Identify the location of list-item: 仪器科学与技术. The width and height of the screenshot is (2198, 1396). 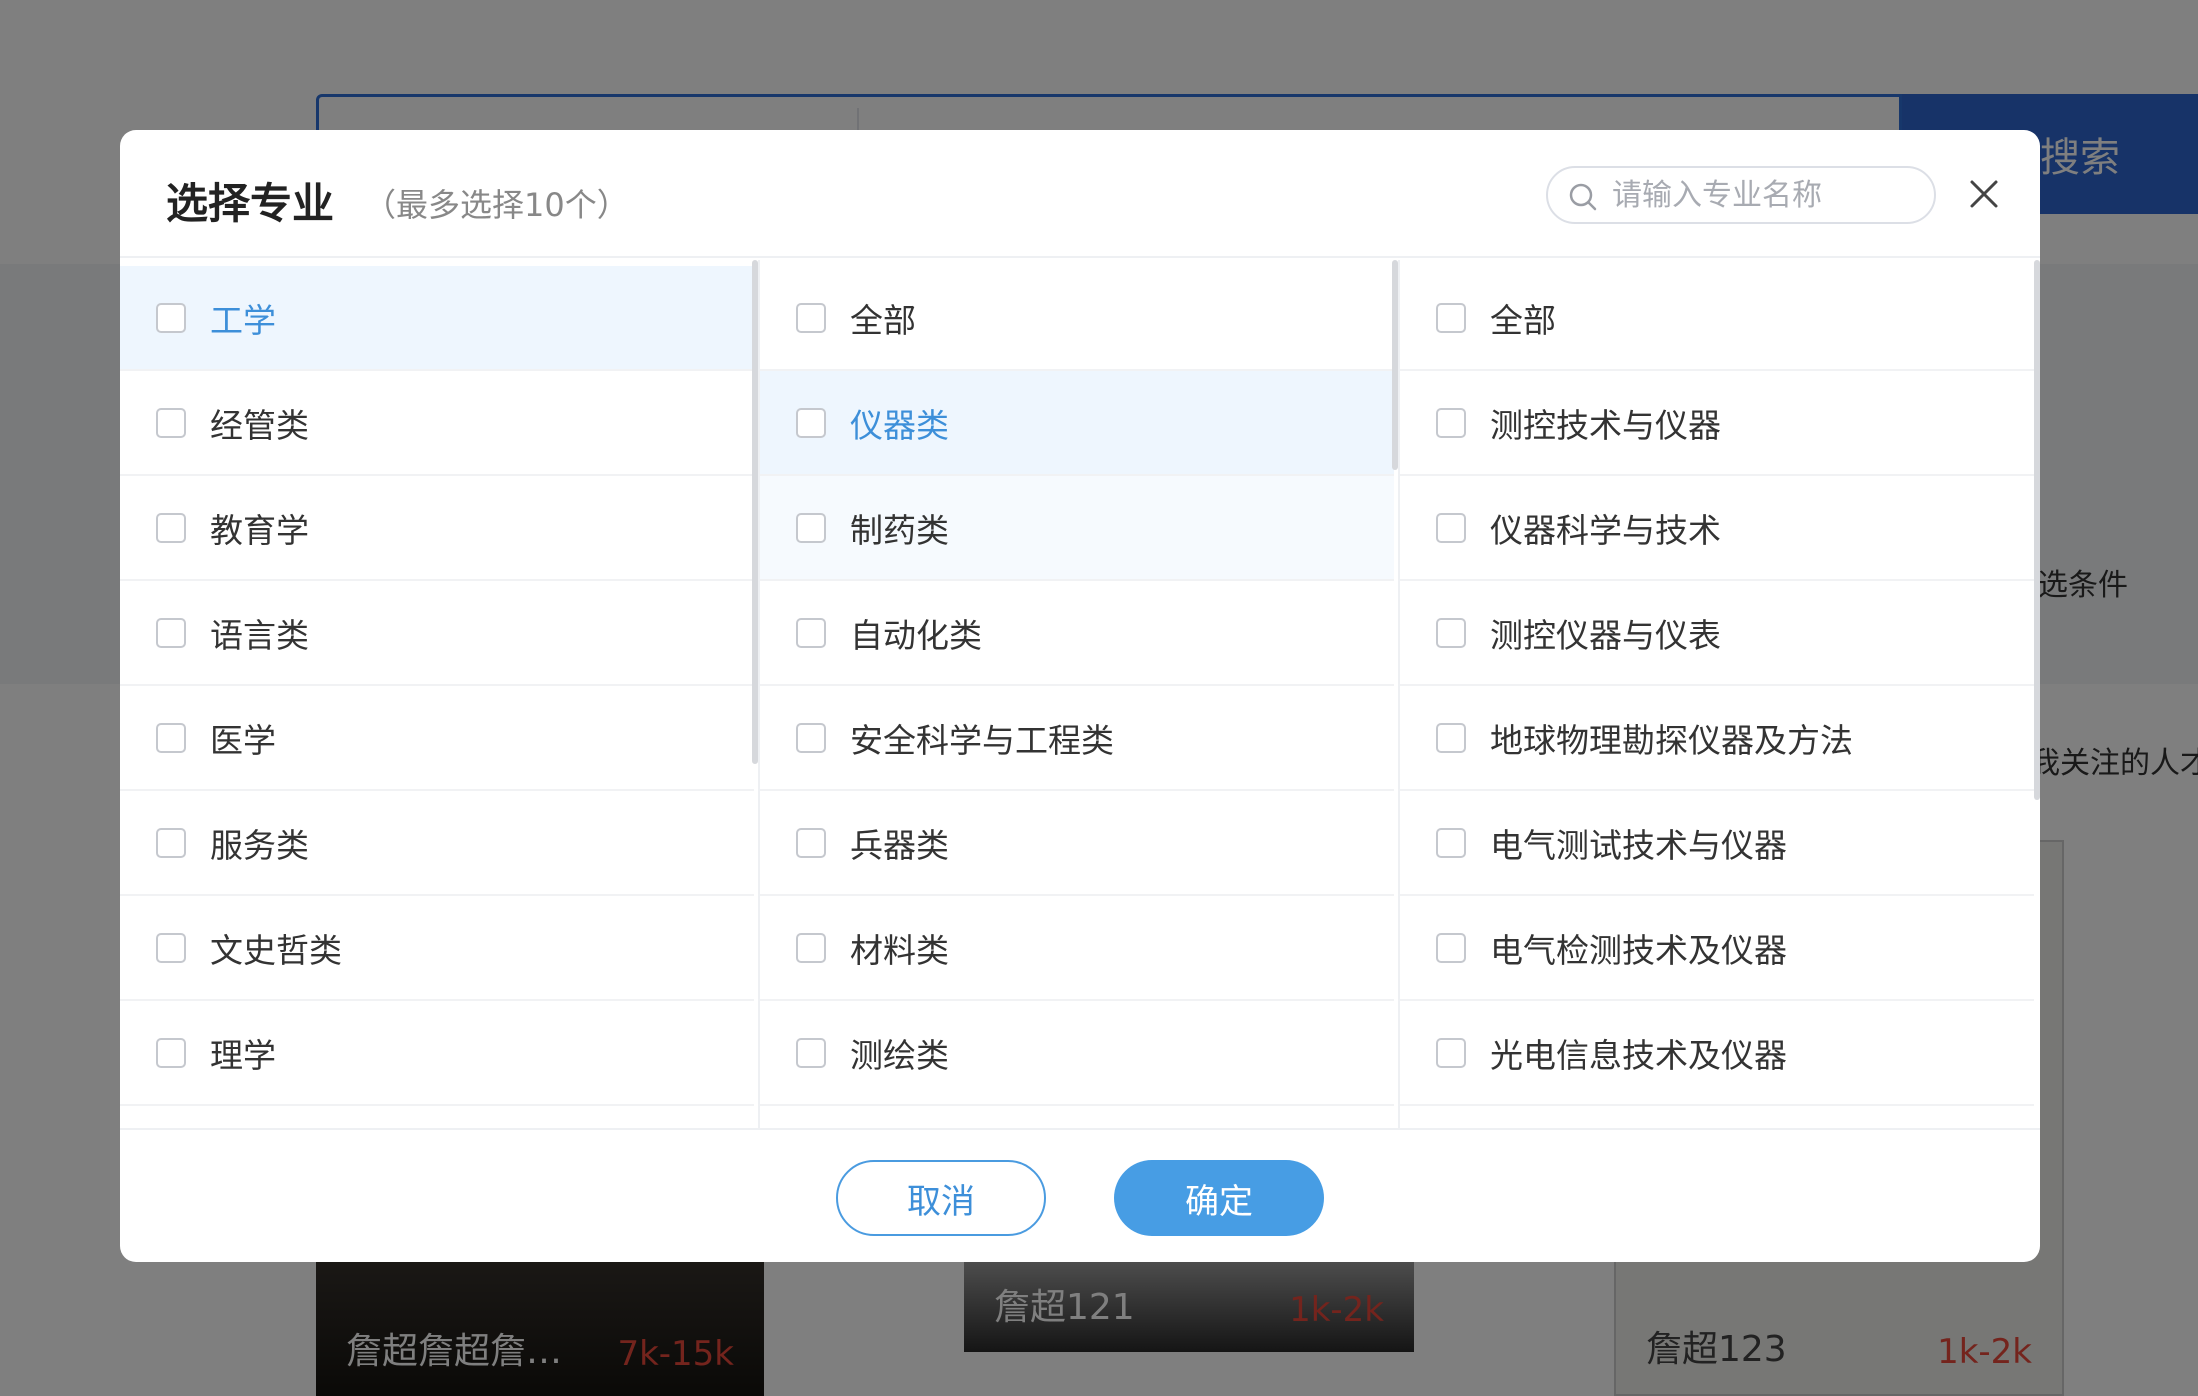
(1717, 528).